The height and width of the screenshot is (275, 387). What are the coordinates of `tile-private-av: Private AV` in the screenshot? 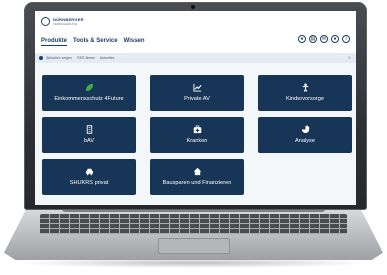 It's located at (197, 93).